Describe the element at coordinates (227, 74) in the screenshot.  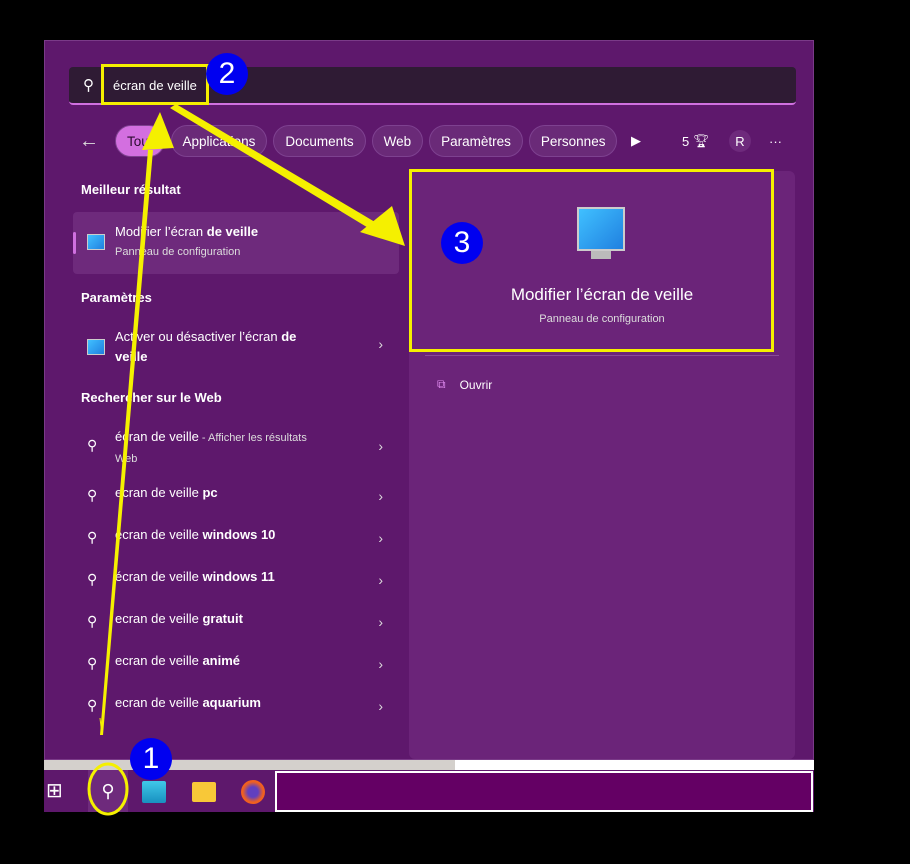
I see `step-badge-2: 2` at that location.